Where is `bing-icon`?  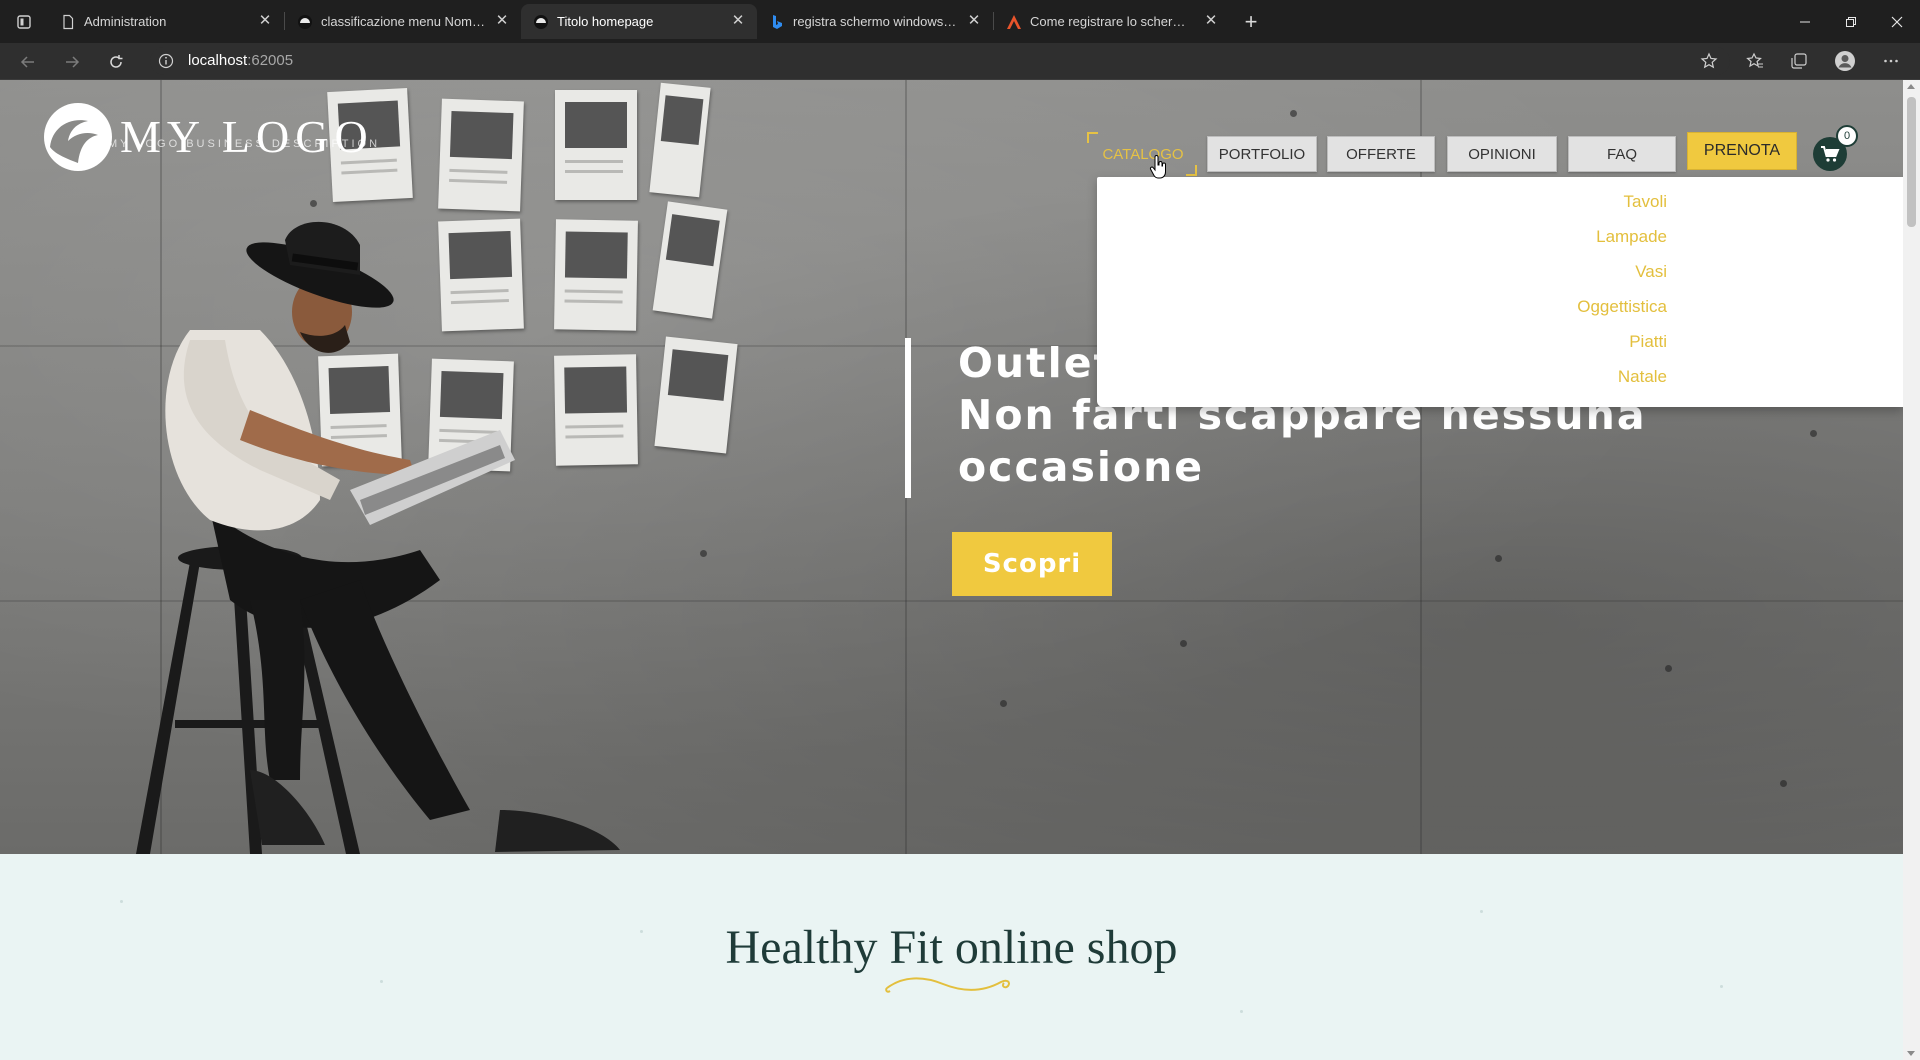
bing-icon is located at coordinates (777, 22).